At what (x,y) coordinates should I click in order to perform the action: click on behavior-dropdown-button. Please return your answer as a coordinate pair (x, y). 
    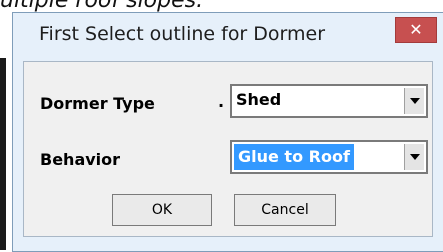
    Looking at the image, I should click on (414, 157).